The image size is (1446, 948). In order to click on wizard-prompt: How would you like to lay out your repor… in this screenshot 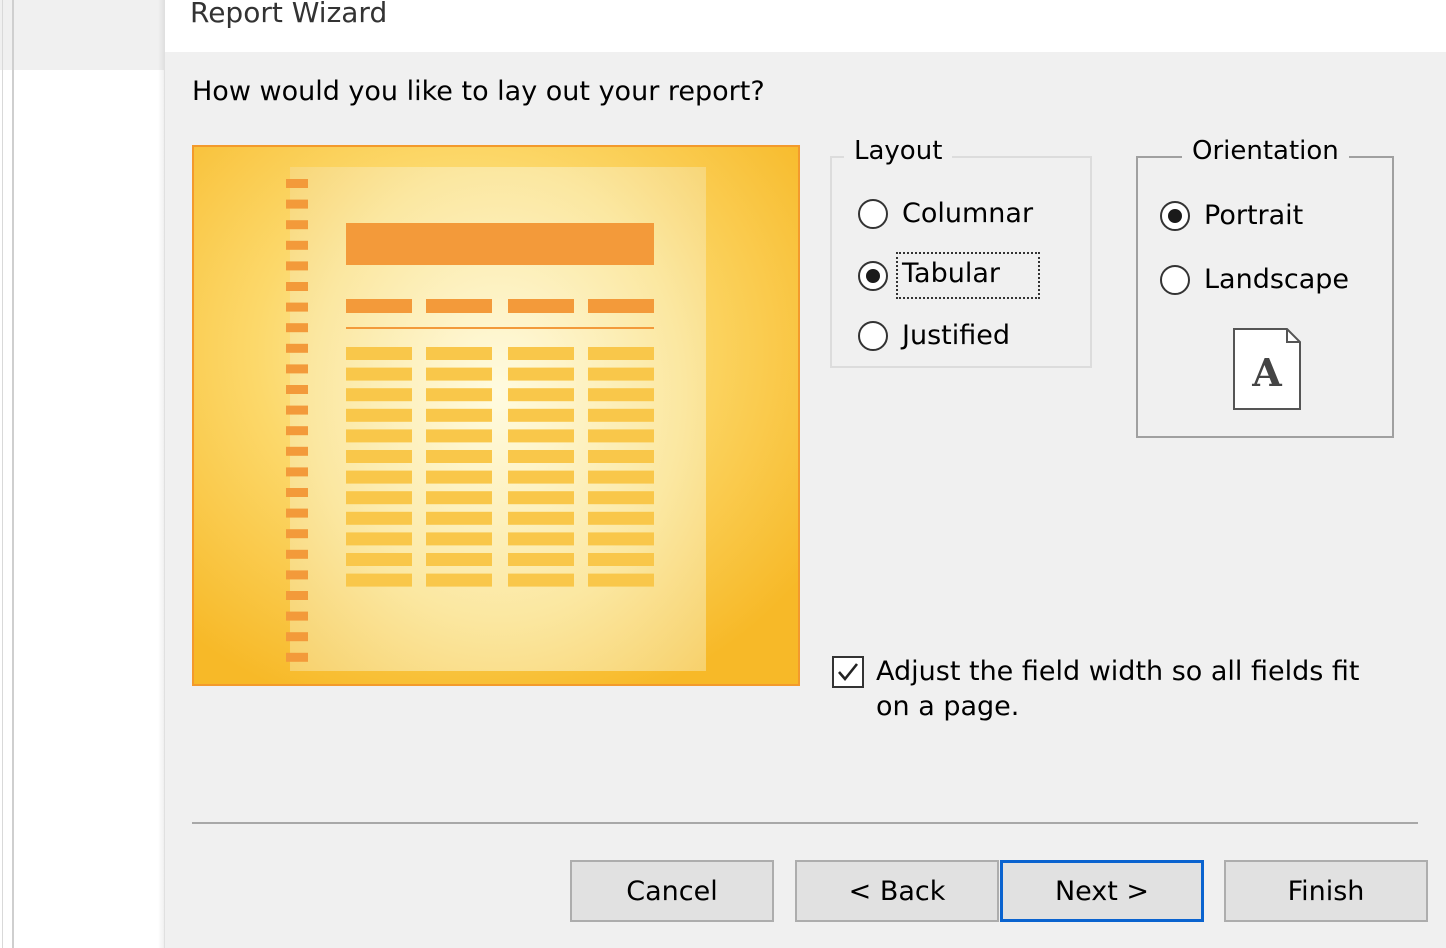, I will do `click(478, 91)`.